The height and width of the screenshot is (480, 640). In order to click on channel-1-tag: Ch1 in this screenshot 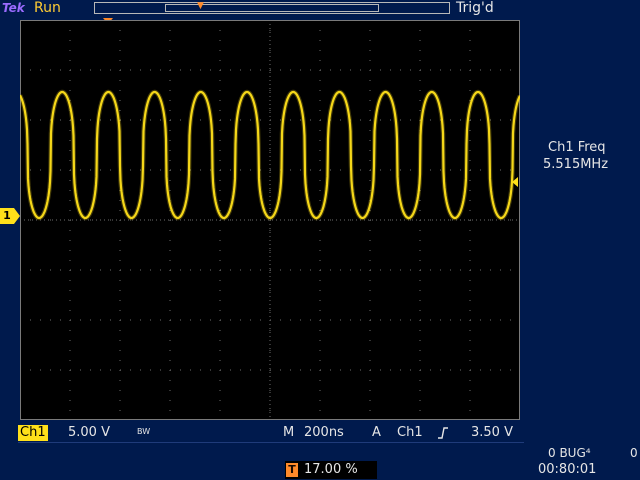, I will do `click(33, 433)`.